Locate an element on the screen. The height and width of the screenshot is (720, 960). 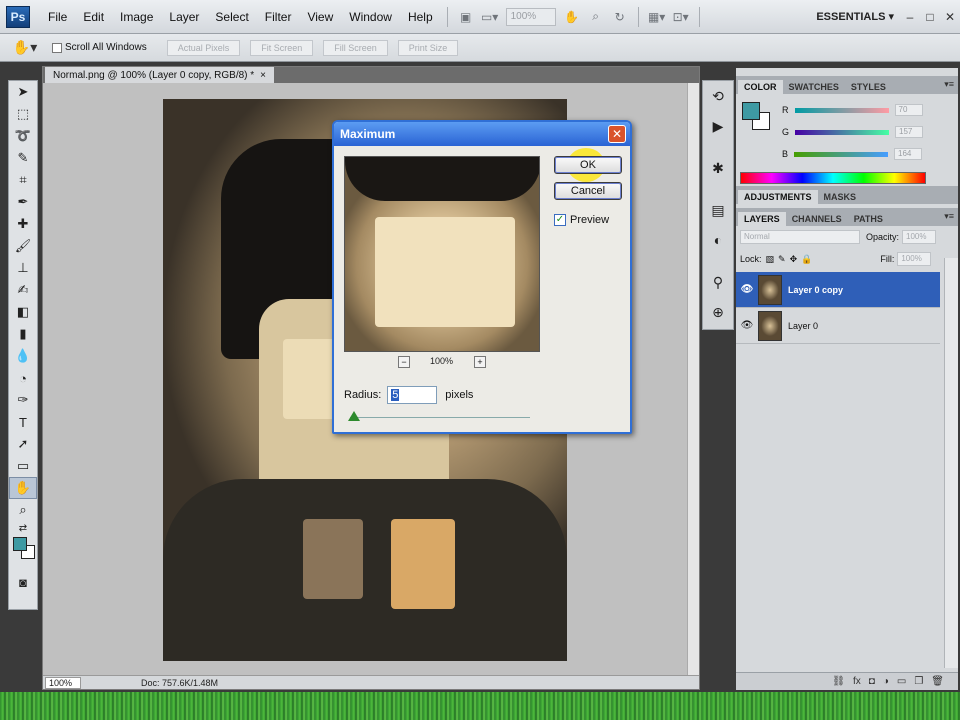
lock-all-icon: 🔒 is located at coordinates (806, 259).